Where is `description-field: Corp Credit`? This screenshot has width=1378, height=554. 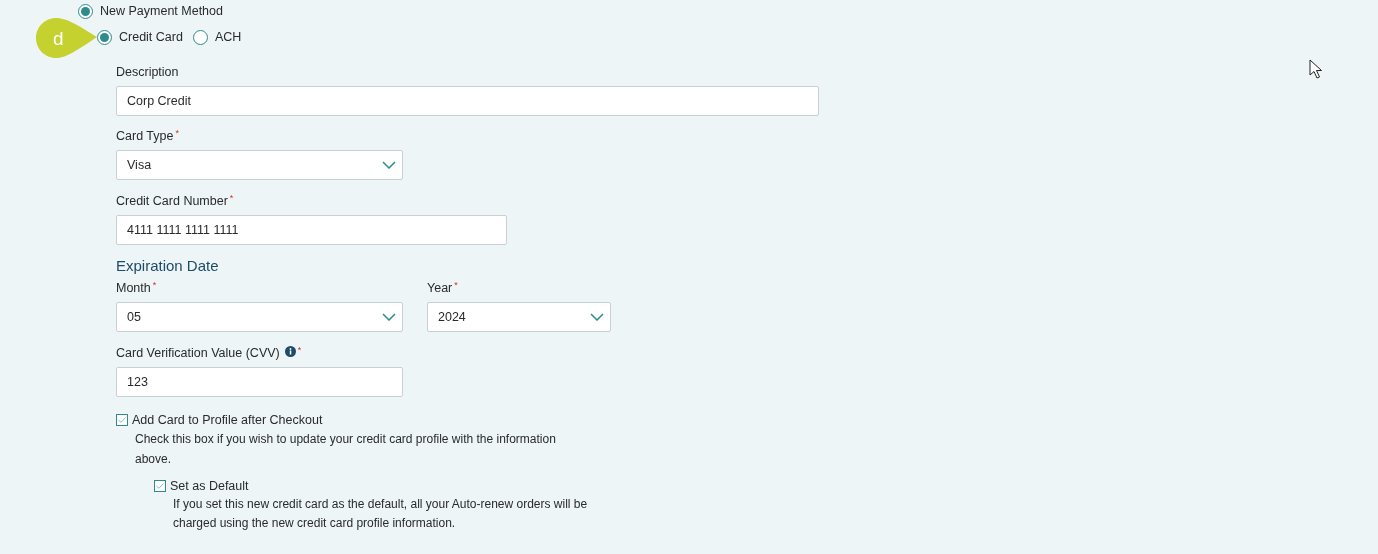 description-field: Corp Credit is located at coordinates (467, 101).